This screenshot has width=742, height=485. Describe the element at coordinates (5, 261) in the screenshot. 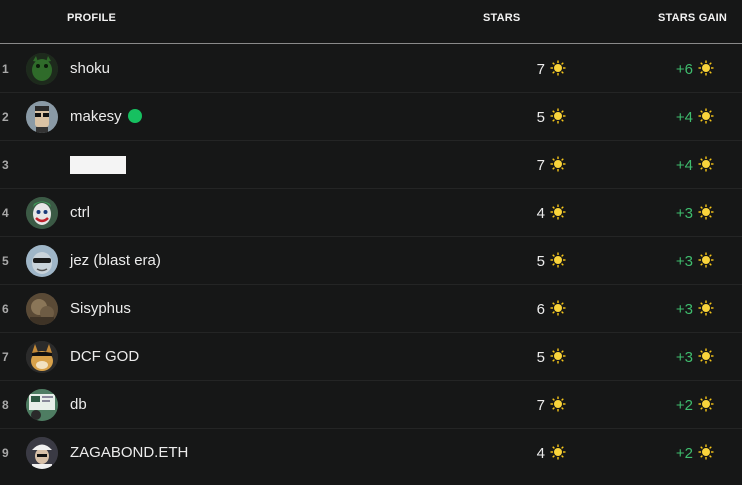

I see `rank-number: 5` at that location.